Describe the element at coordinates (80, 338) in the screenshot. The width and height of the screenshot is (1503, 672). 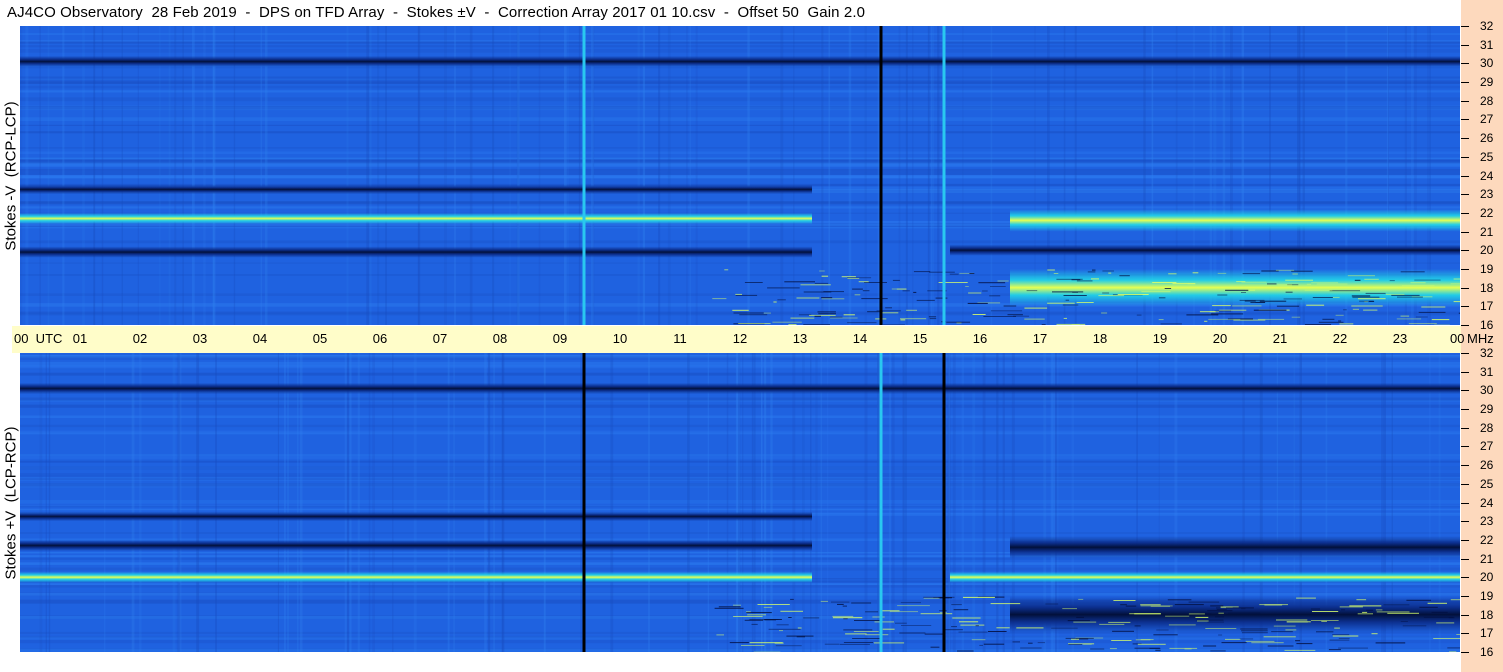
I see `time-tick-label: 01` at that location.